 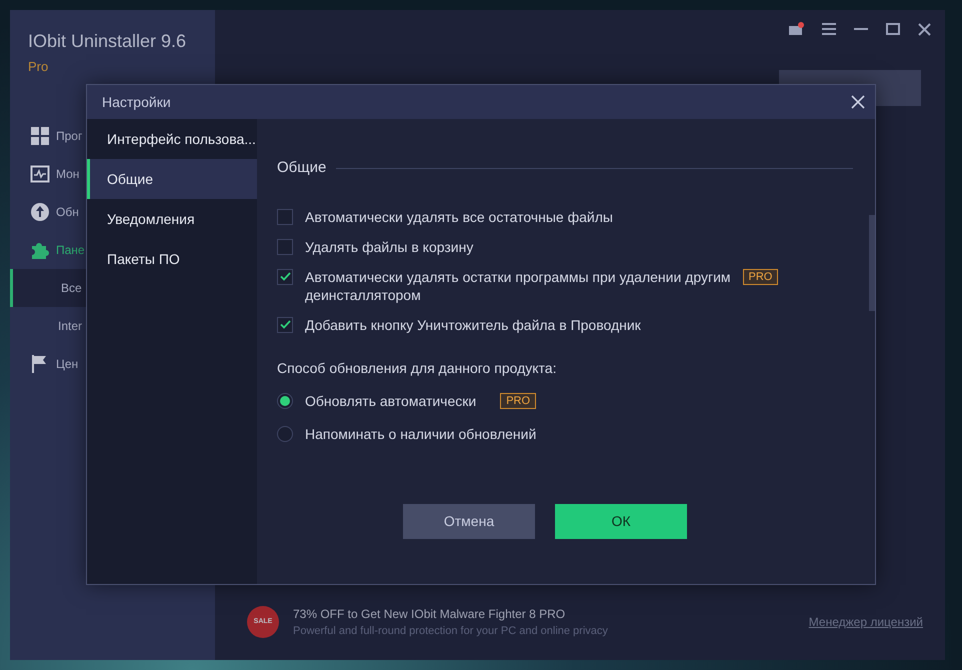 What do you see at coordinates (417, 368) in the screenshot?
I see `update-method-label: Способ обновления для данного продукта:` at bounding box center [417, 368].